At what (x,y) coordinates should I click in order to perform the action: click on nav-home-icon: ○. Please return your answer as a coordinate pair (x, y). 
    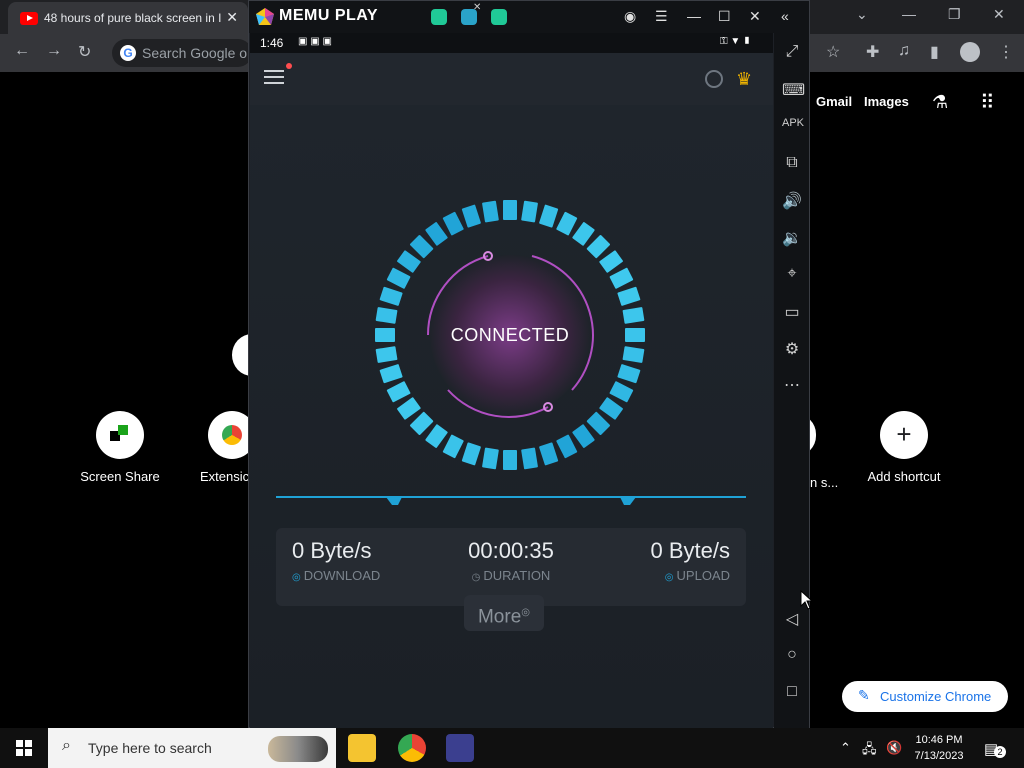
    Looking at the image, I should click on (792, 655).